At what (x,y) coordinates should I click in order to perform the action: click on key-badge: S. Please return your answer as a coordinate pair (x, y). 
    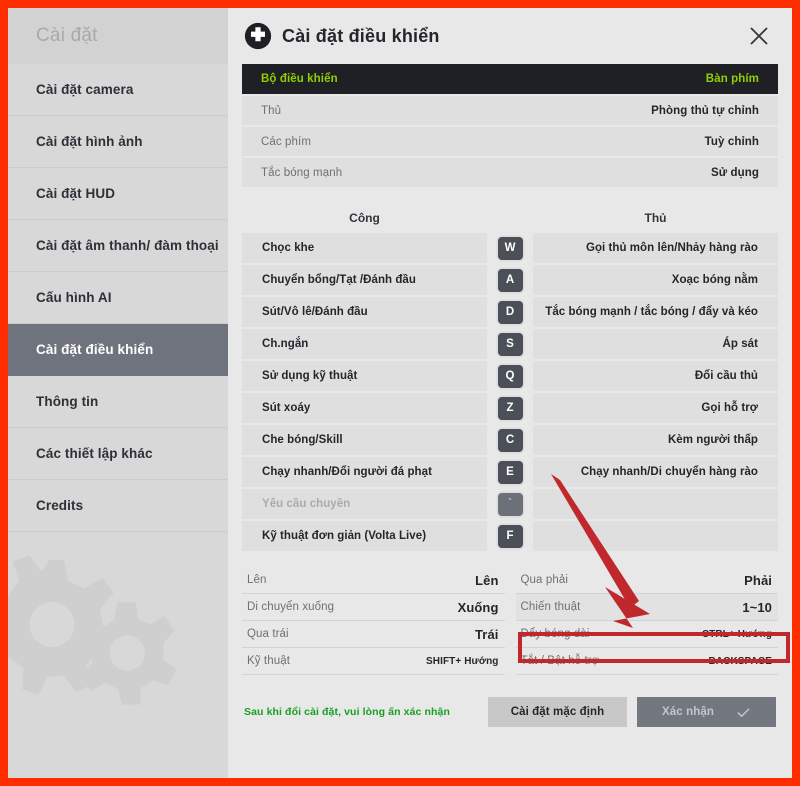
    Looking at the image, I should click on (510, 344).